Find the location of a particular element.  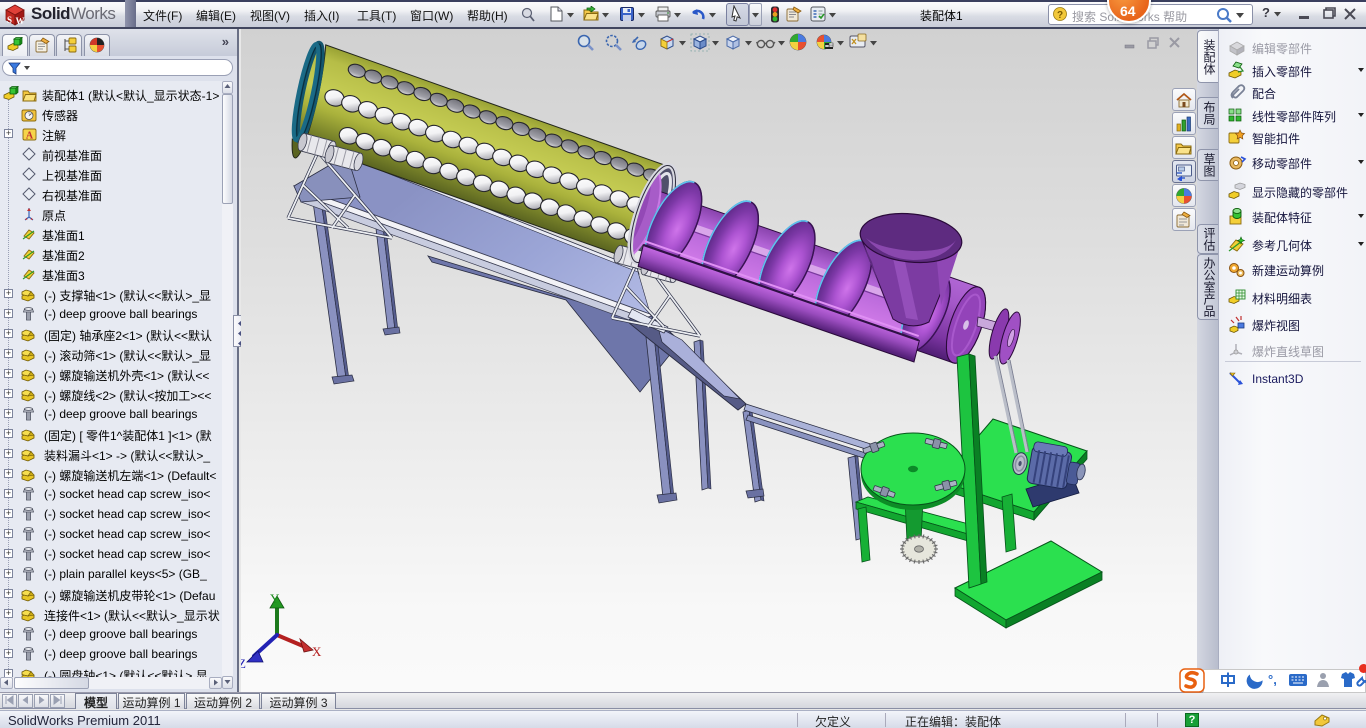

svg-text: W is located at coordinates (20, 21).